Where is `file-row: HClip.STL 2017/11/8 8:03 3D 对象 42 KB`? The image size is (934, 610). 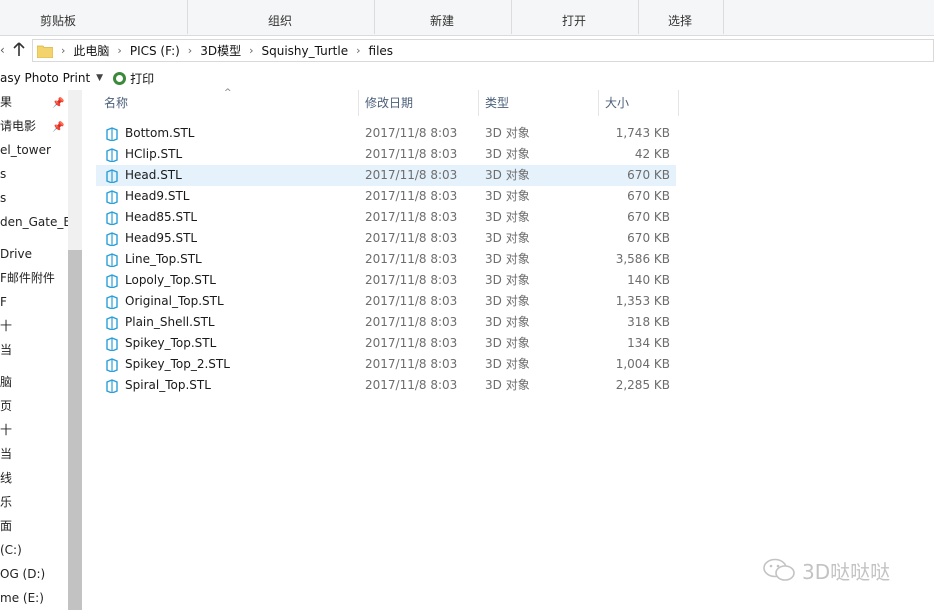
file-row: HClip.STL 2017/11/8 8:03 3D 对象 42 KB is located at coordinates (386, 154).